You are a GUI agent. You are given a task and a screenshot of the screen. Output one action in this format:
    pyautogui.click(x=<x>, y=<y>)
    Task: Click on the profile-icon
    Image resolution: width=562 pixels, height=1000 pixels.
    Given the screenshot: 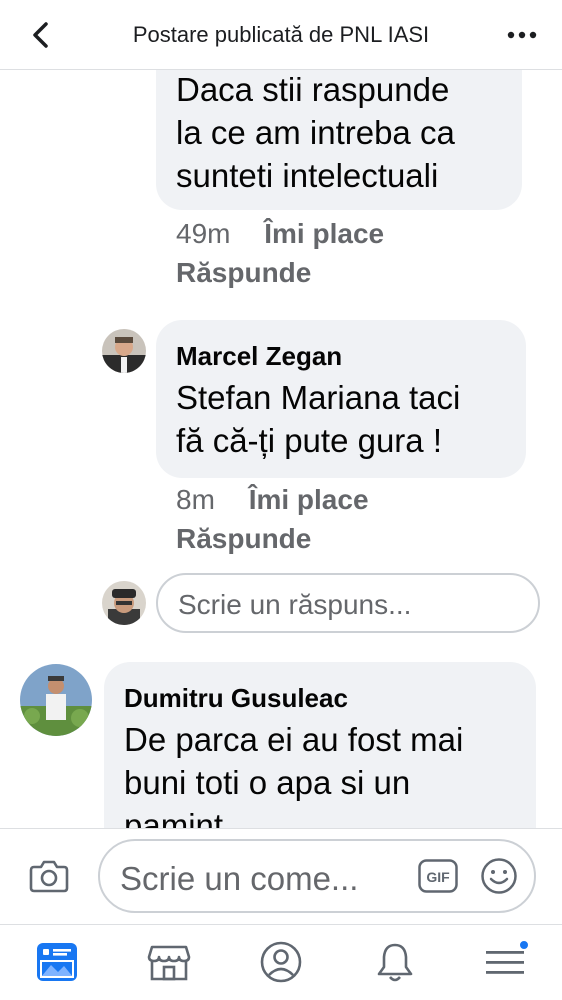 What is the action you would take?
    pyautogui.click(x=281, y=962)
    